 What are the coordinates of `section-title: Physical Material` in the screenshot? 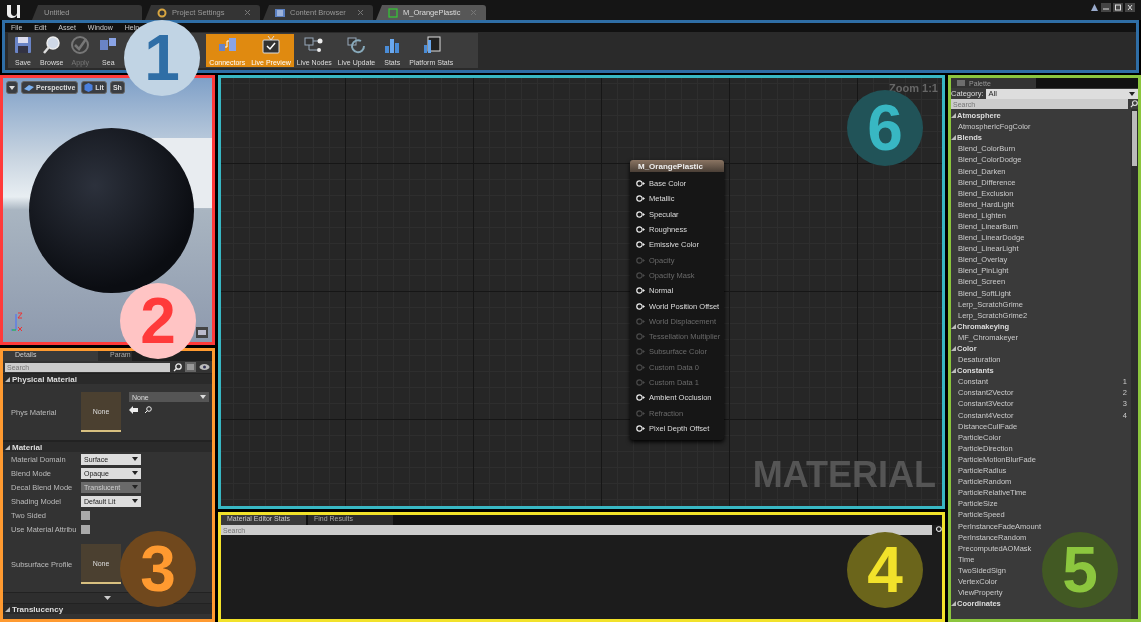 It's located at (44, 379).